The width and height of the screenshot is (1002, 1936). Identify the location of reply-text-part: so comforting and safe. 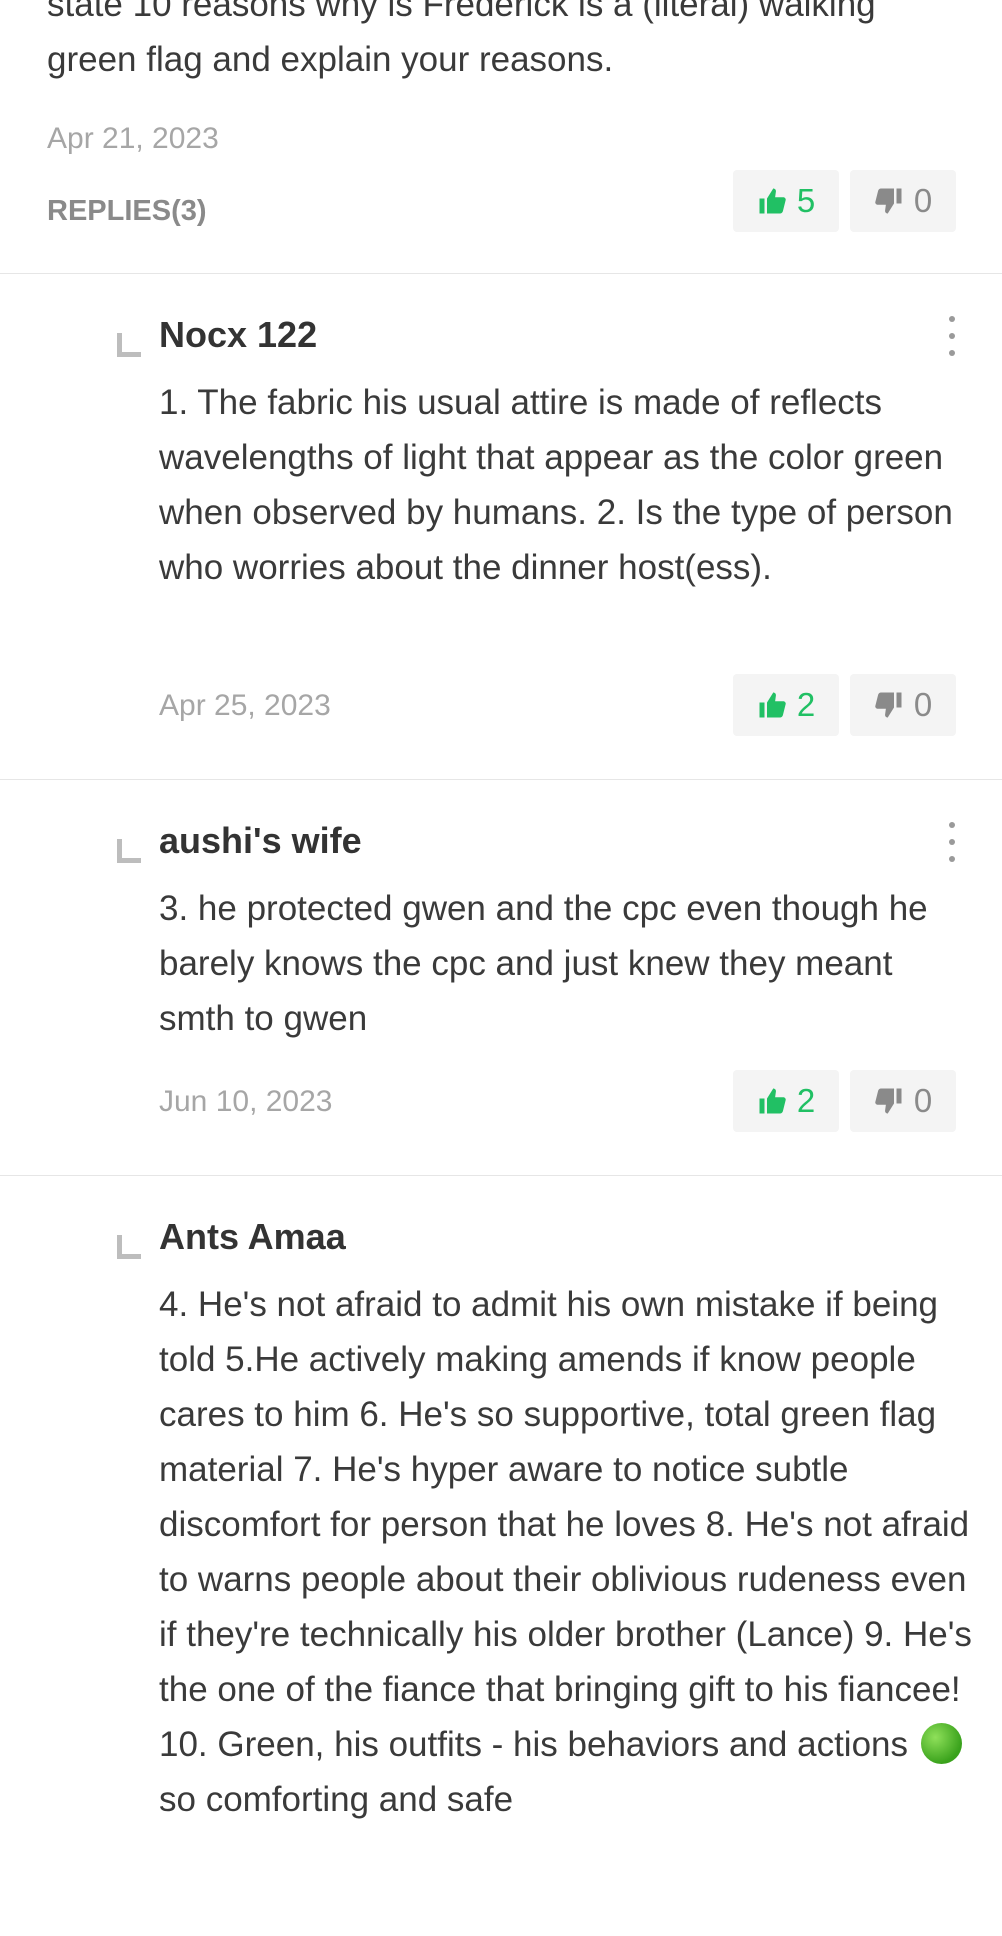
(336, 1799).